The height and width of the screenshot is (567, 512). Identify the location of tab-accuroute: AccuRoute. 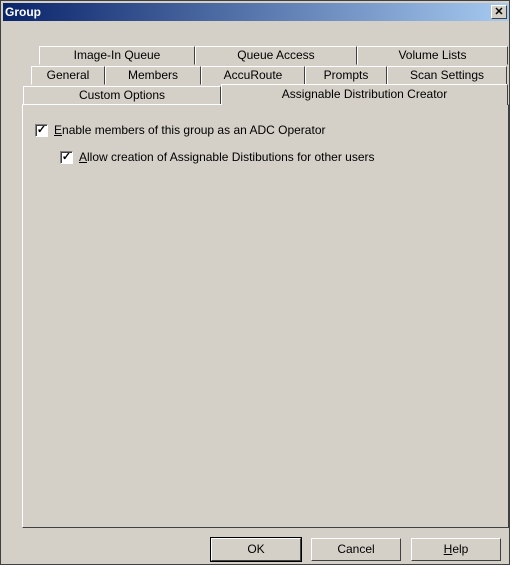
(253, 75).